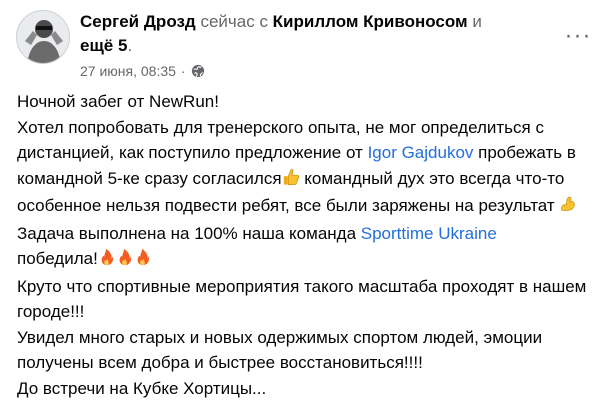 The width and height of the screenshot is (612, 407). Describe the element at coordinates (118, 101) in the screenshot. I see `post-line: Ночной забег от NewRun!` at that location.